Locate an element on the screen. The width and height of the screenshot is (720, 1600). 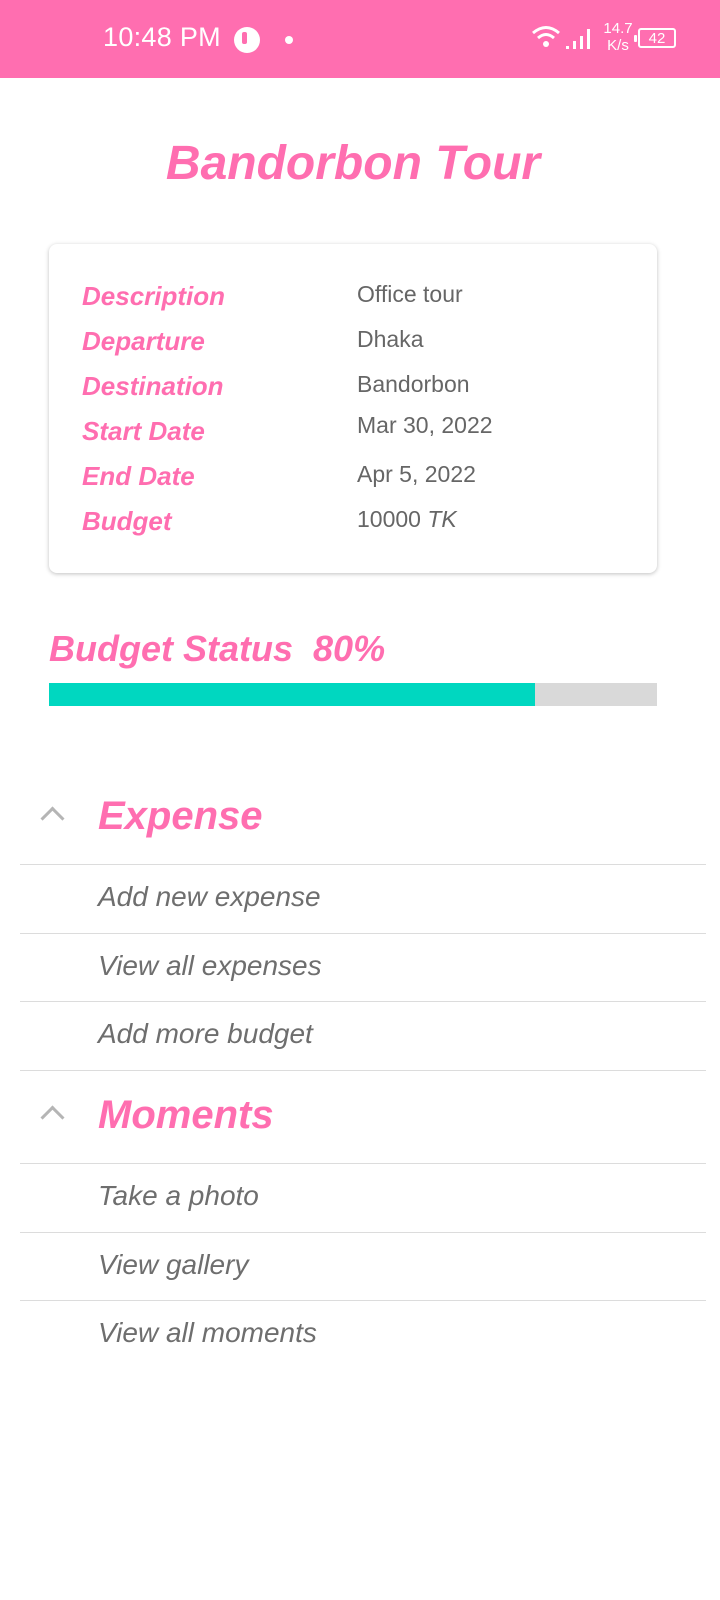
detail-row-start-date: Start Date Mar 30, 2022 is located at coordinates (353, 434).